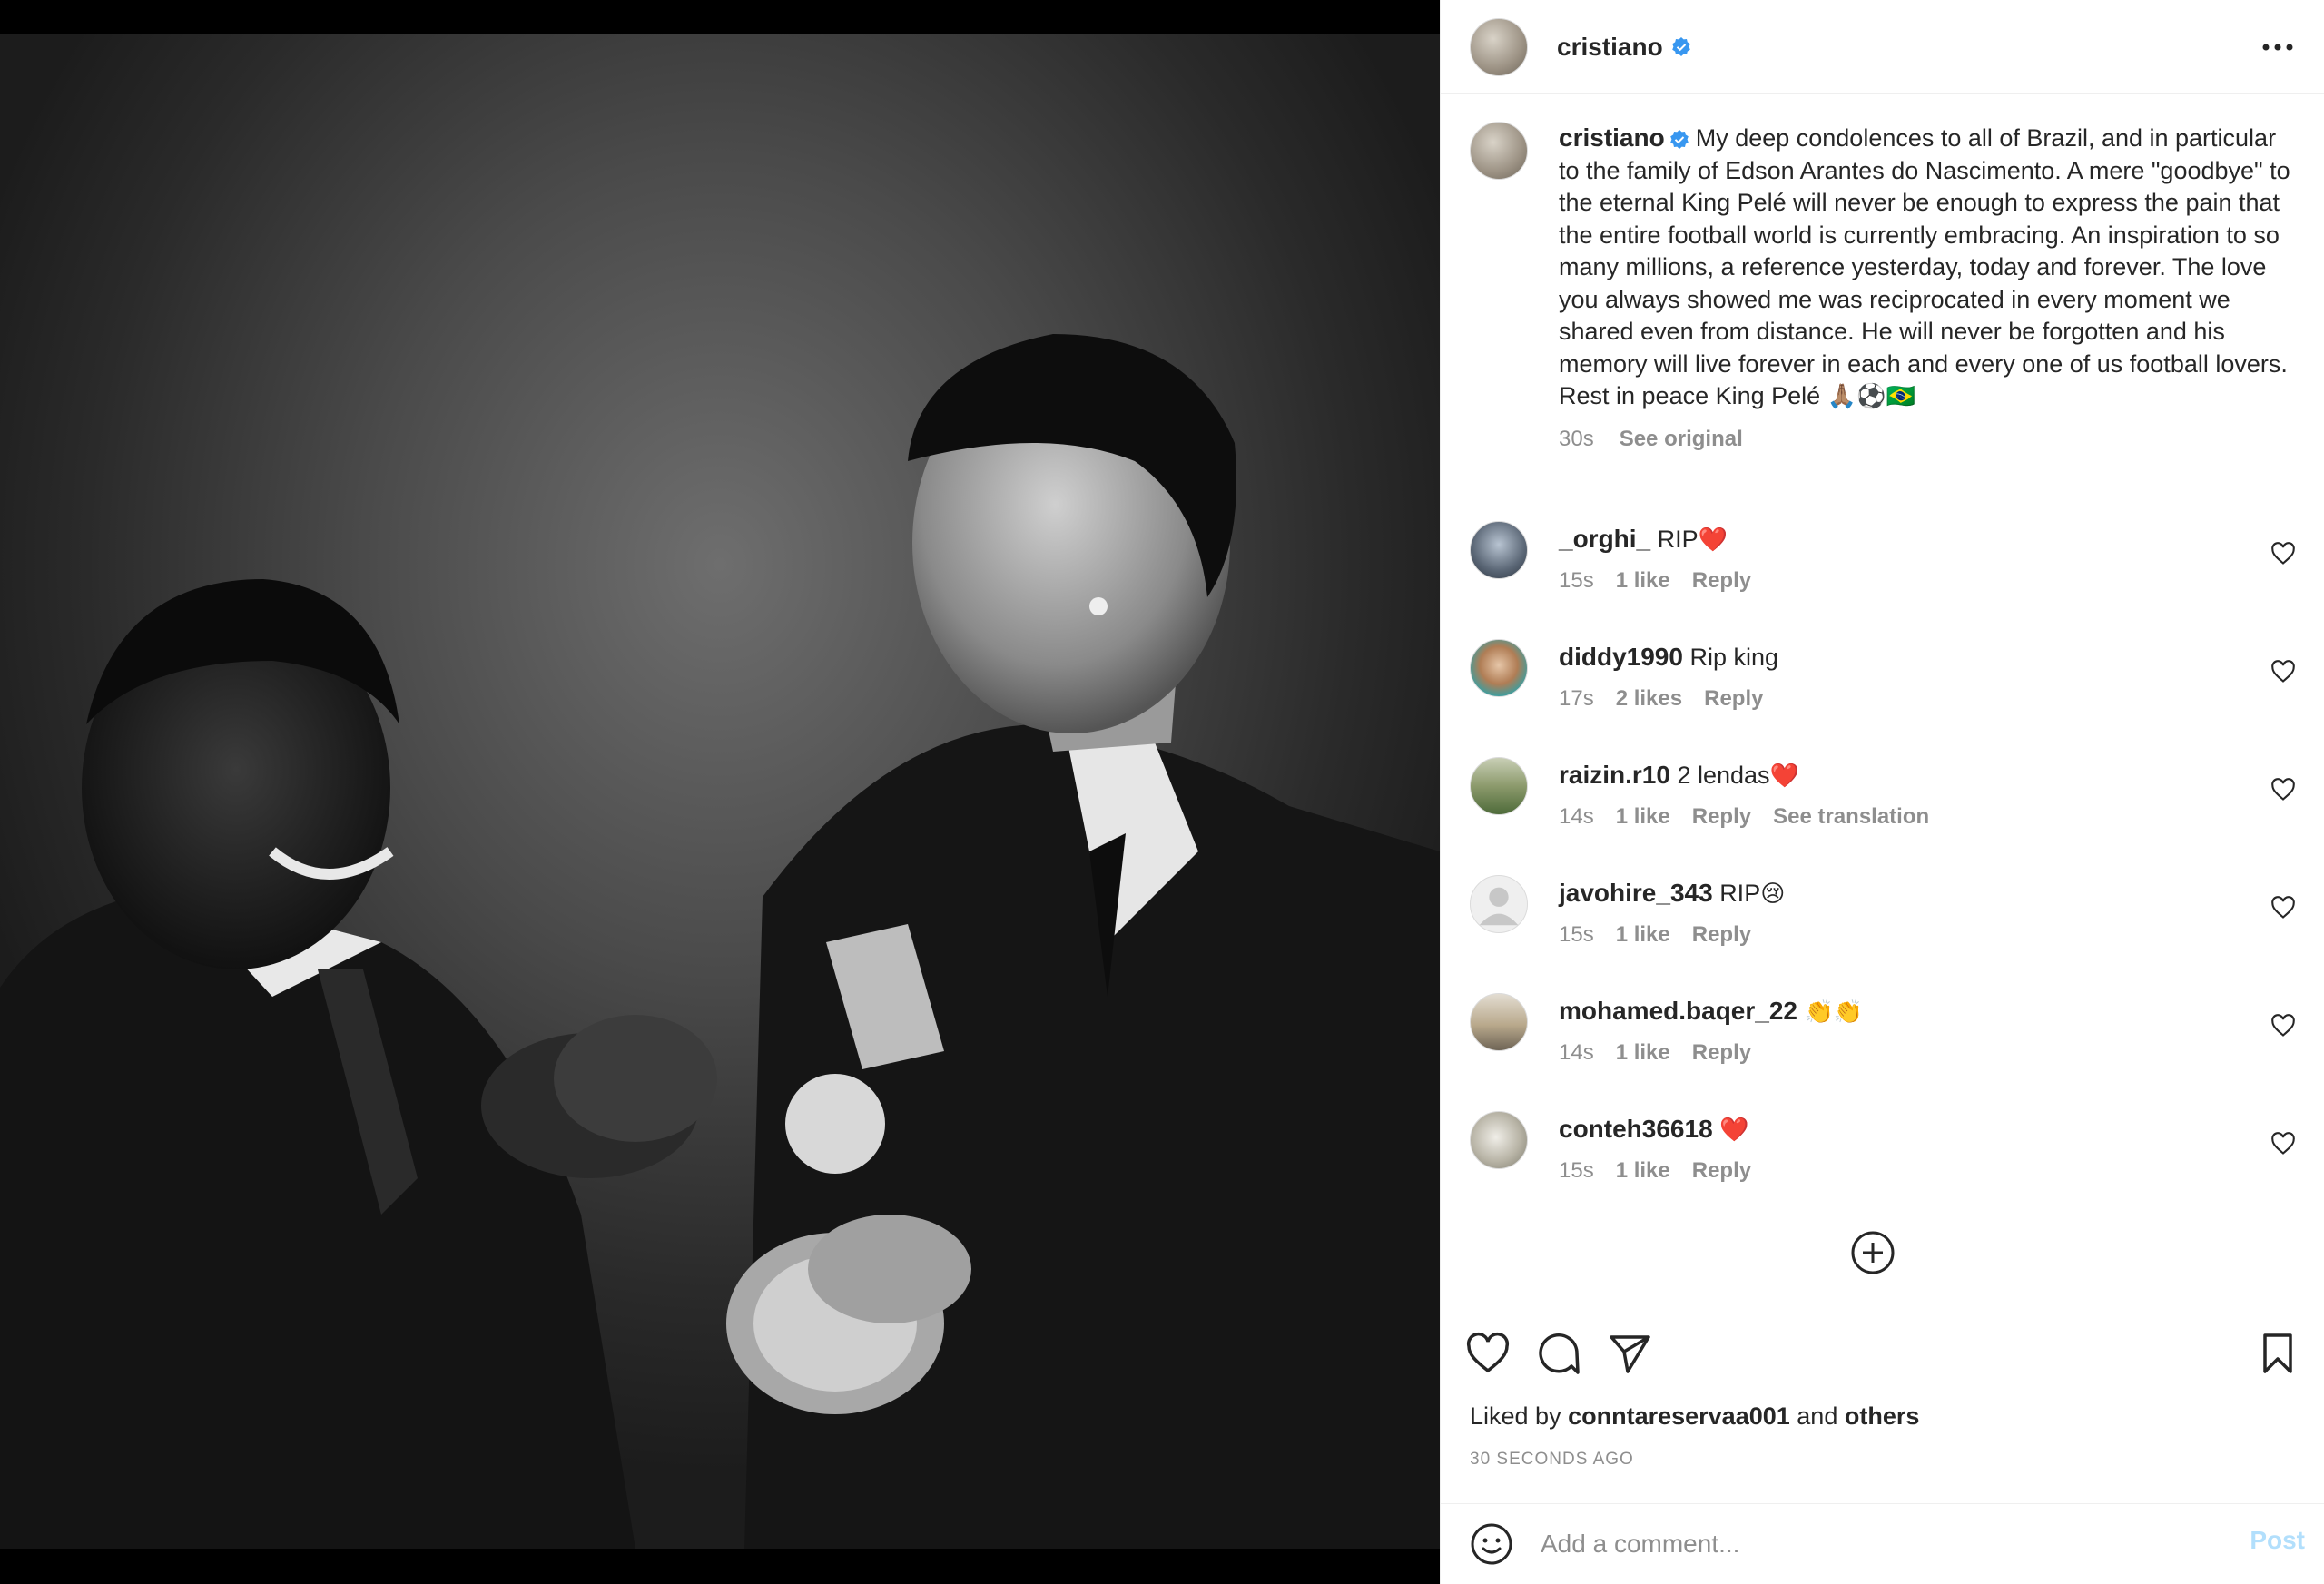  I want to click on comment-likes: 2 likes, so click(1649, 699).